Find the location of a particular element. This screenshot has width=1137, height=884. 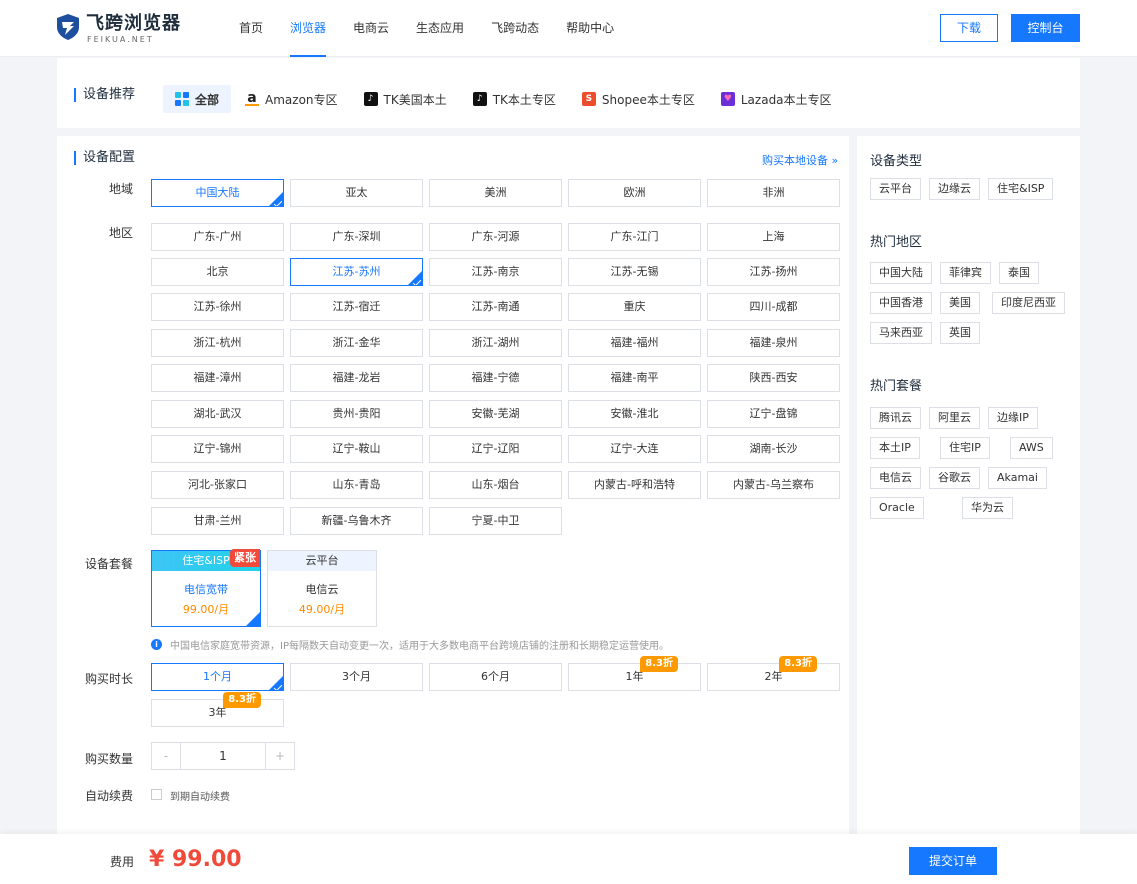

hot-plan-tag: 电信云 is located at coordinates (895, 478).